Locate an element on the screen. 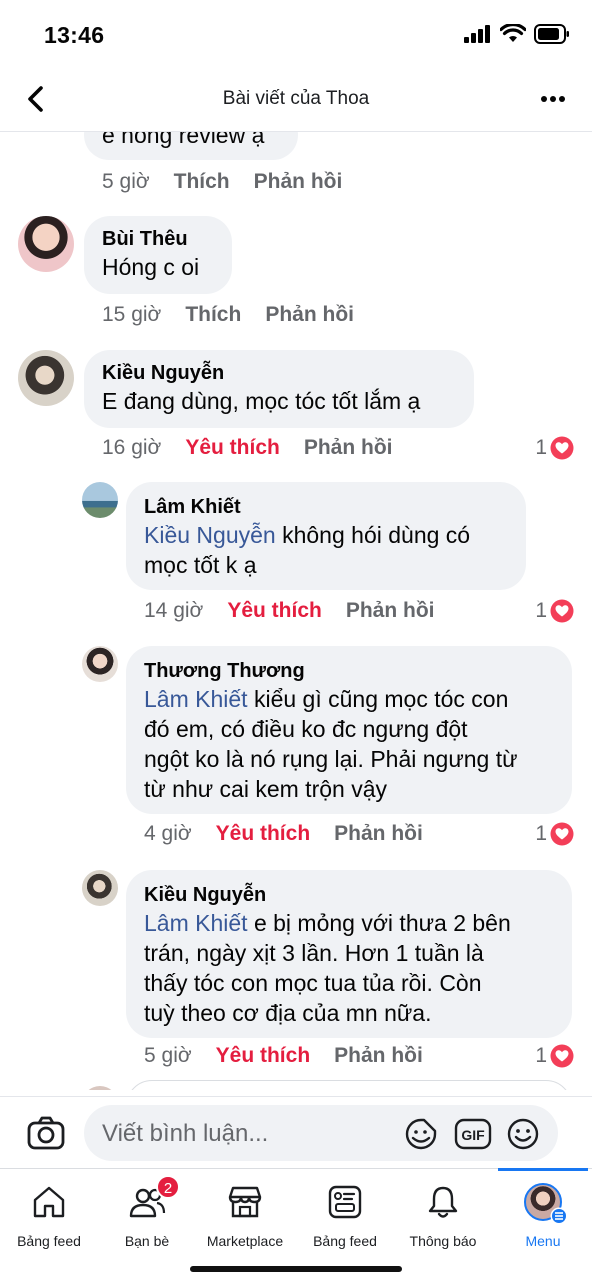 The width and height of the screenshot is (592, 1280). page-title: Bài viết của Thoa is located at coordinates (296, 98).